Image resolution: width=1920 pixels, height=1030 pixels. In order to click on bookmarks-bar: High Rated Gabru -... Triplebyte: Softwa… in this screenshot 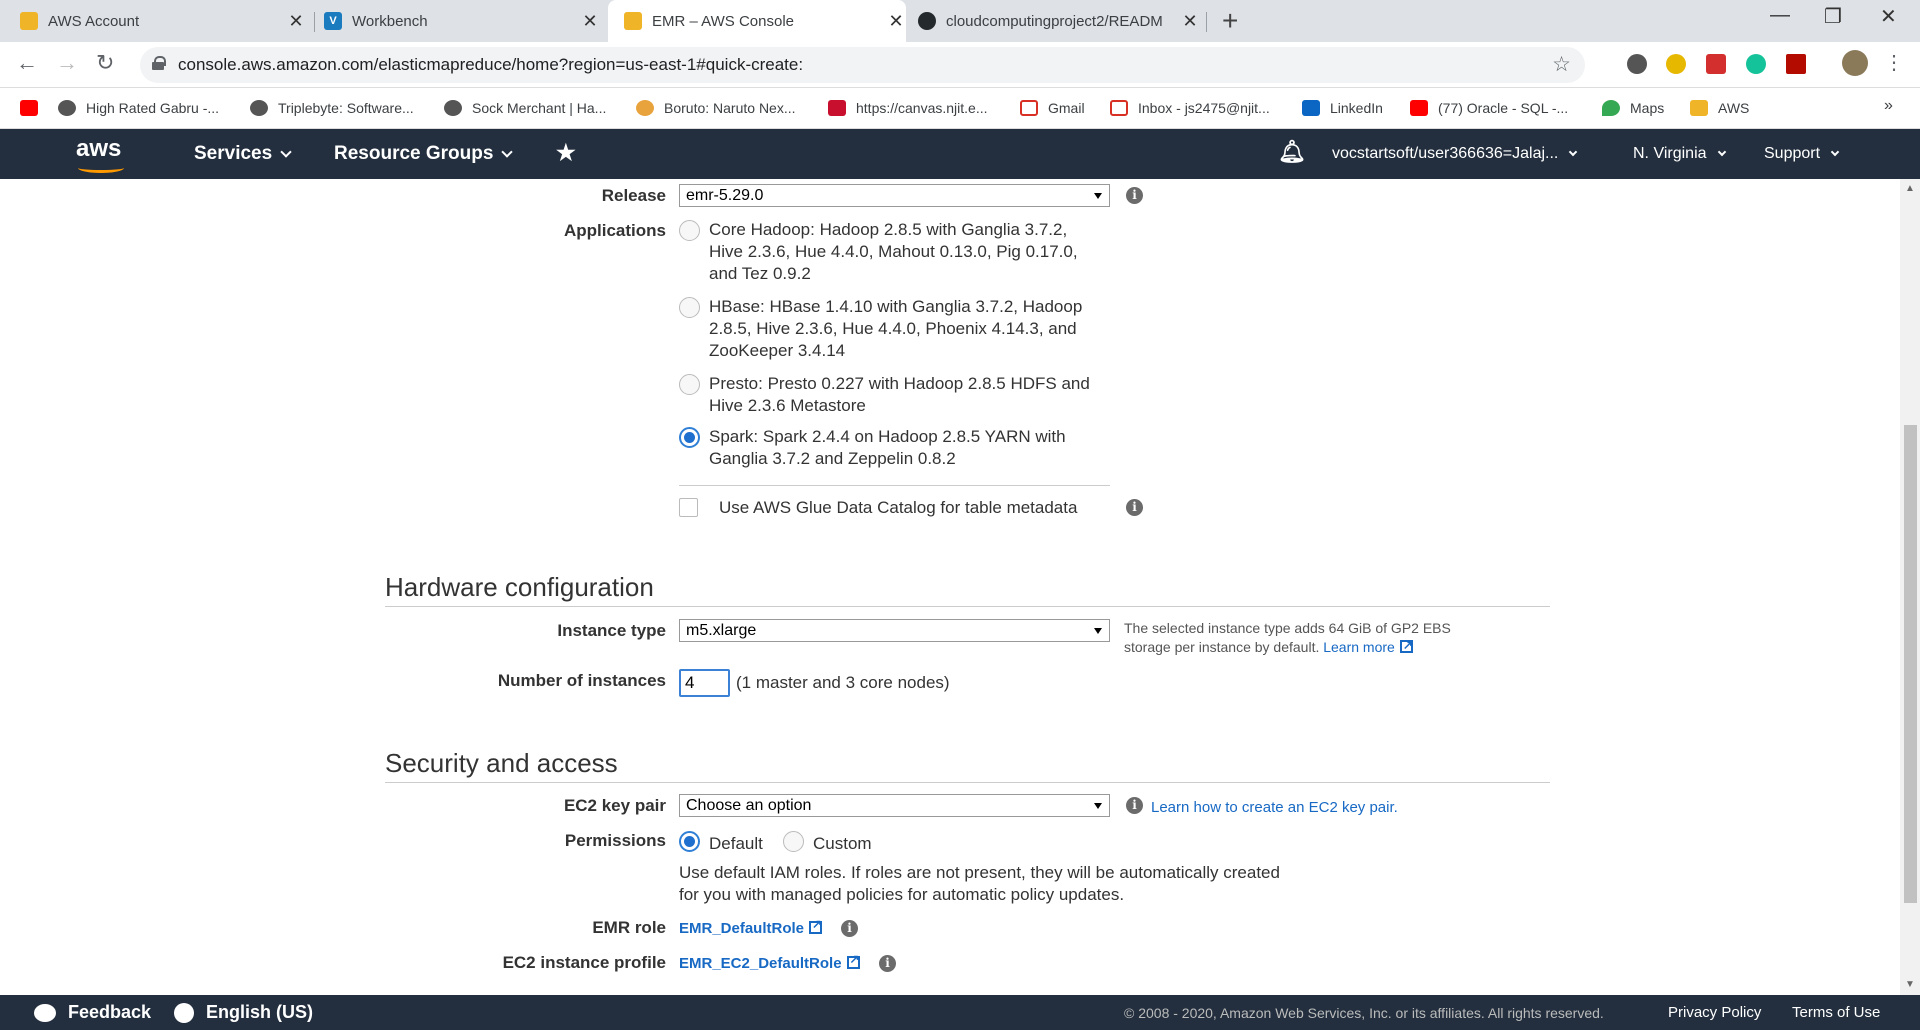, I will do `click(960, 109)`.